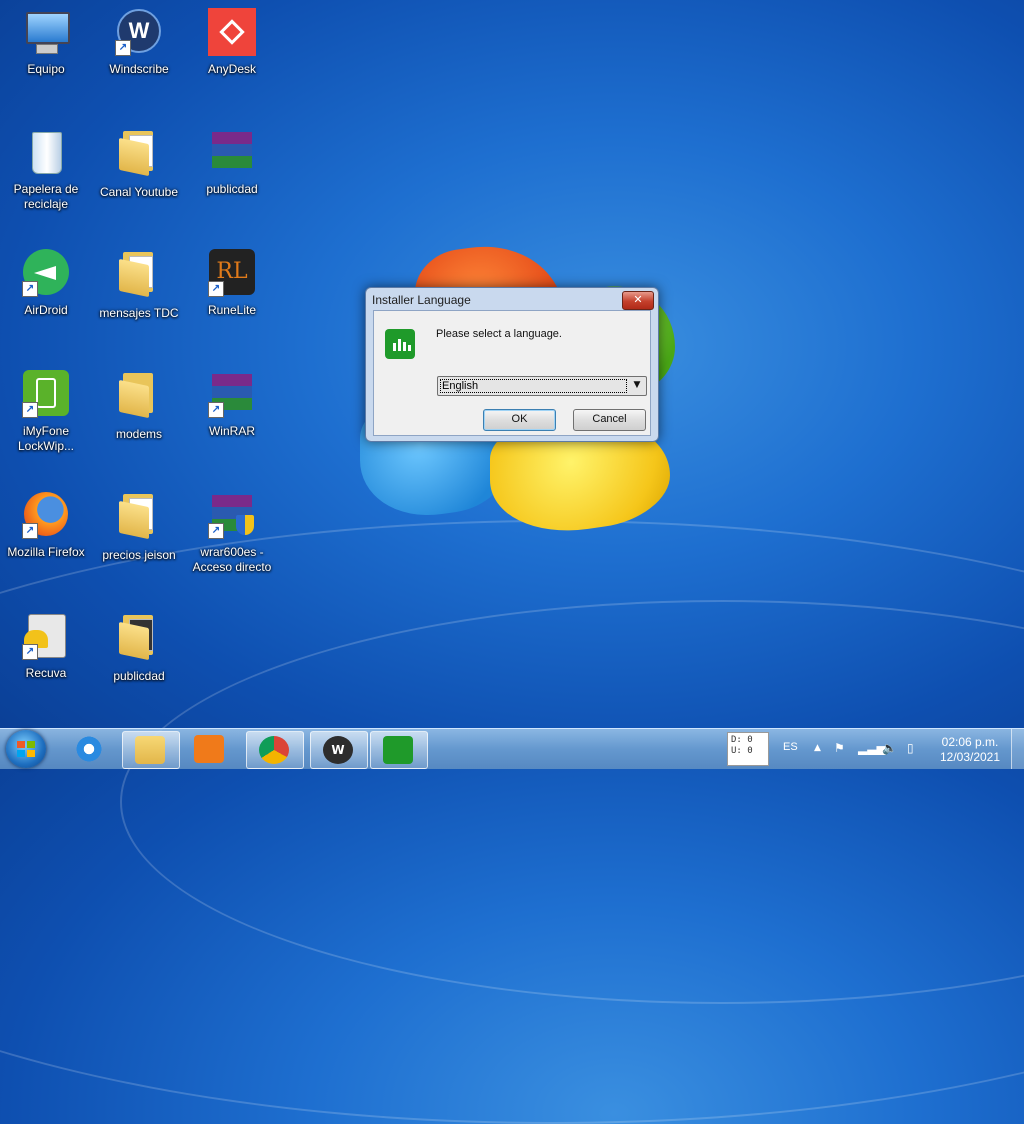  I want to click on desktop-icon-label: mensajes TDC, so click(139, 313).